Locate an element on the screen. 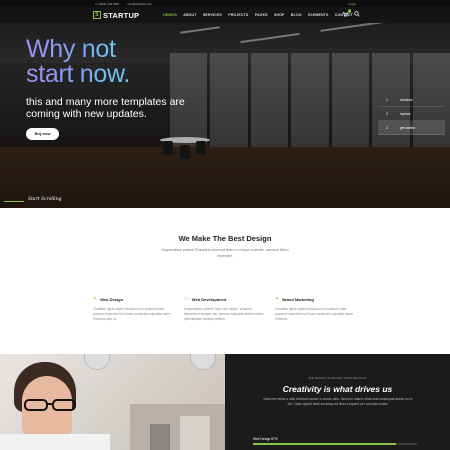  nav-projects: PROJECTS is located at coordinates (238, 15).